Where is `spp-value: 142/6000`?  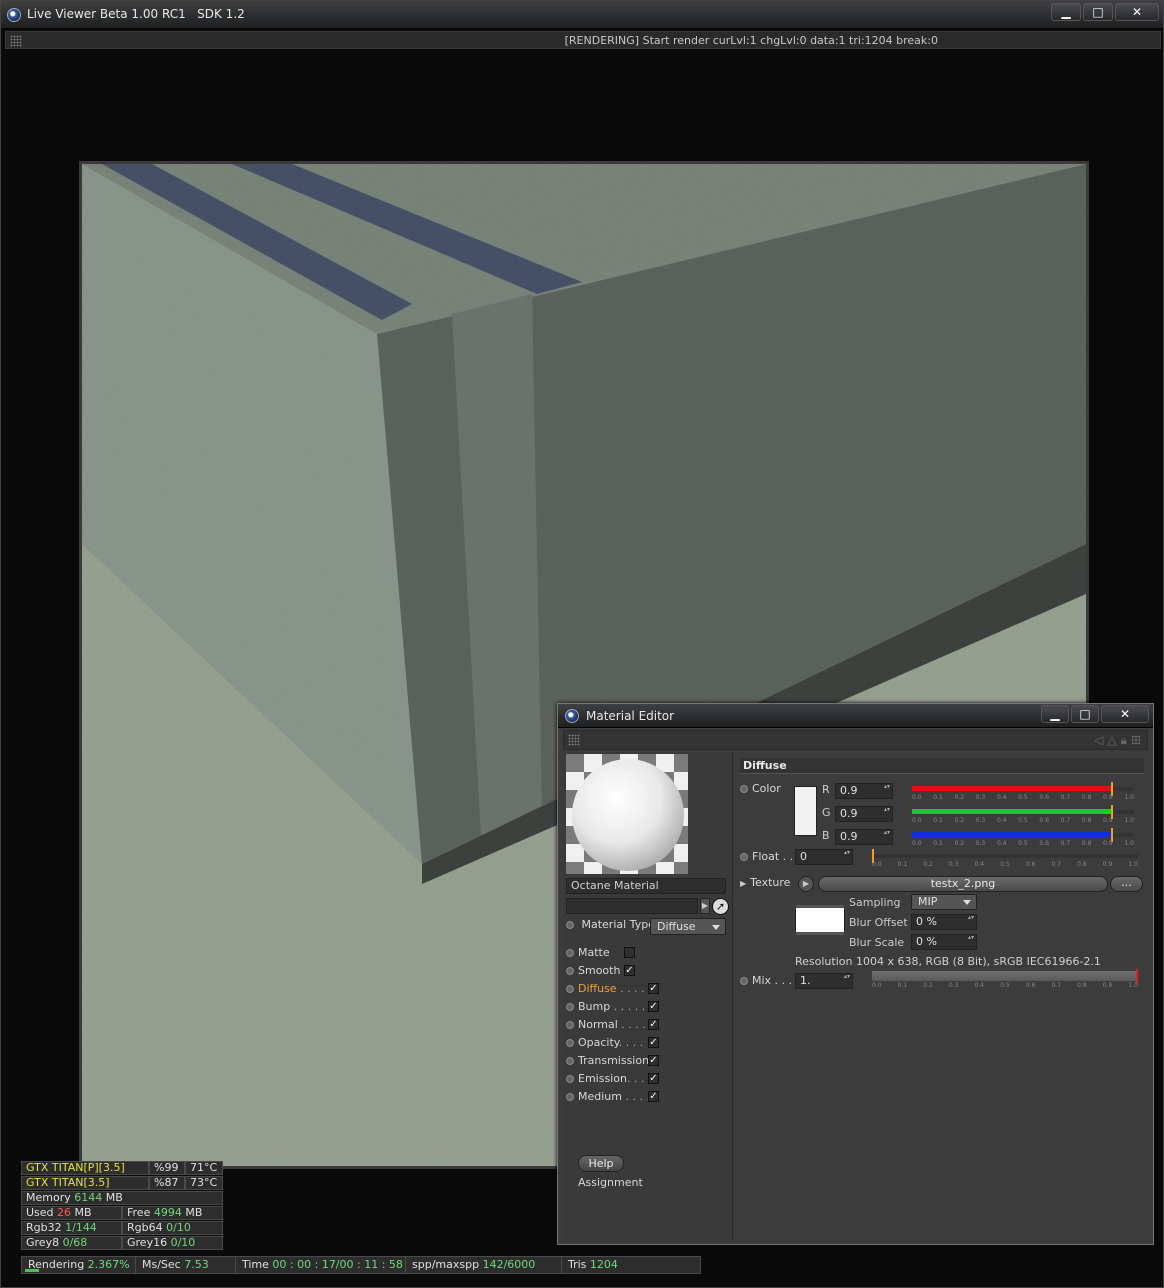
spp-value: 142/6000 is located at coordinates (509, 1264).